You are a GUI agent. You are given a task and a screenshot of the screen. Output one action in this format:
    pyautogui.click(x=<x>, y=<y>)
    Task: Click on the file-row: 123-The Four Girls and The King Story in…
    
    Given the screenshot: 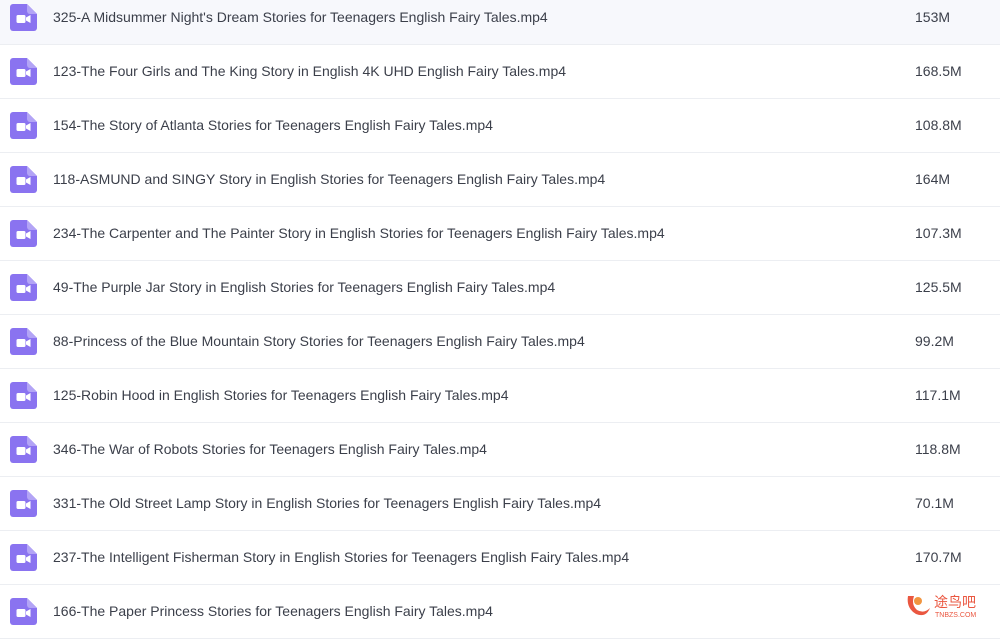 What is the action you would take?
    pyautogui.click(x=500, y=72)
    